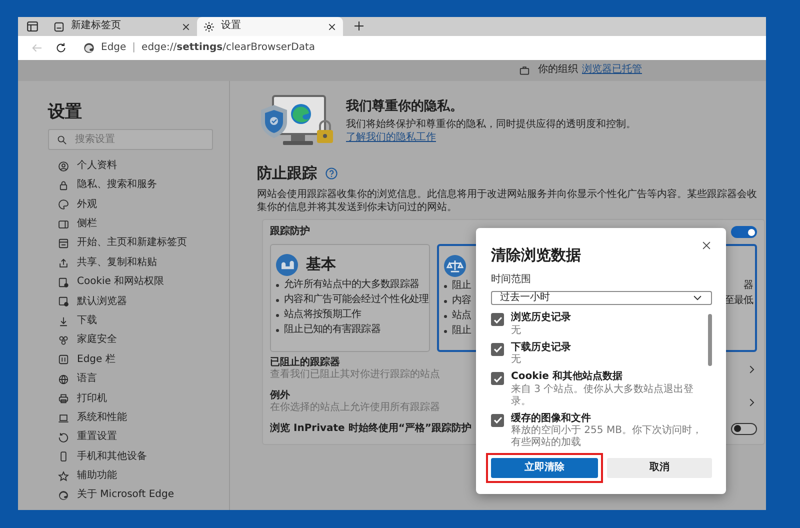 The image size is (800, 528). I want to click on url-text: edge://settings/clearBrowserData, so click(229, 48).